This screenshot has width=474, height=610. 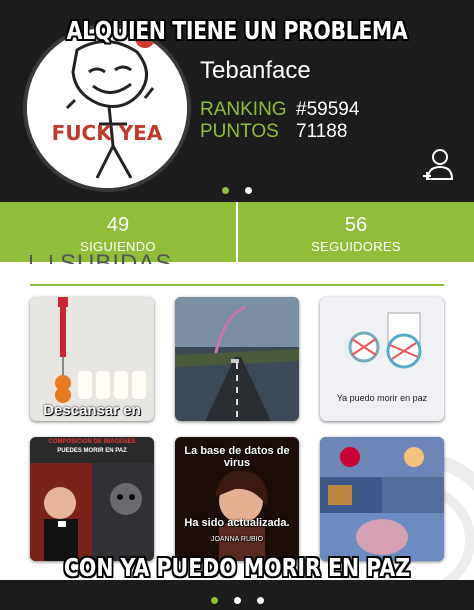 I want to click on header-pager, so click(x=237, y=190).